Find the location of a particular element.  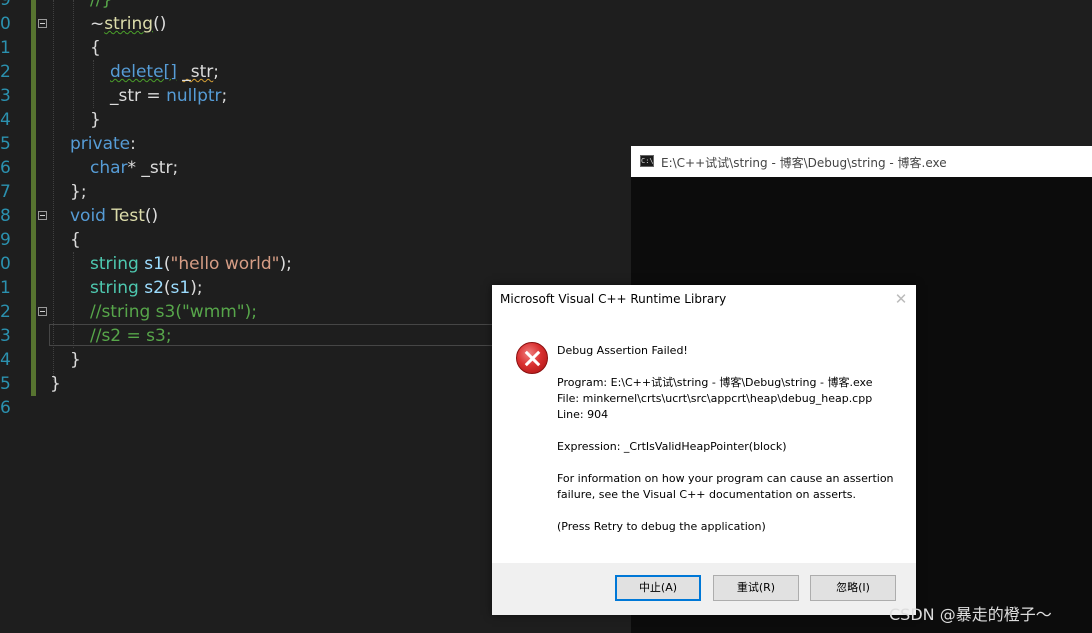

abort-button: 中止(A) is located at coordinates (658, 588).